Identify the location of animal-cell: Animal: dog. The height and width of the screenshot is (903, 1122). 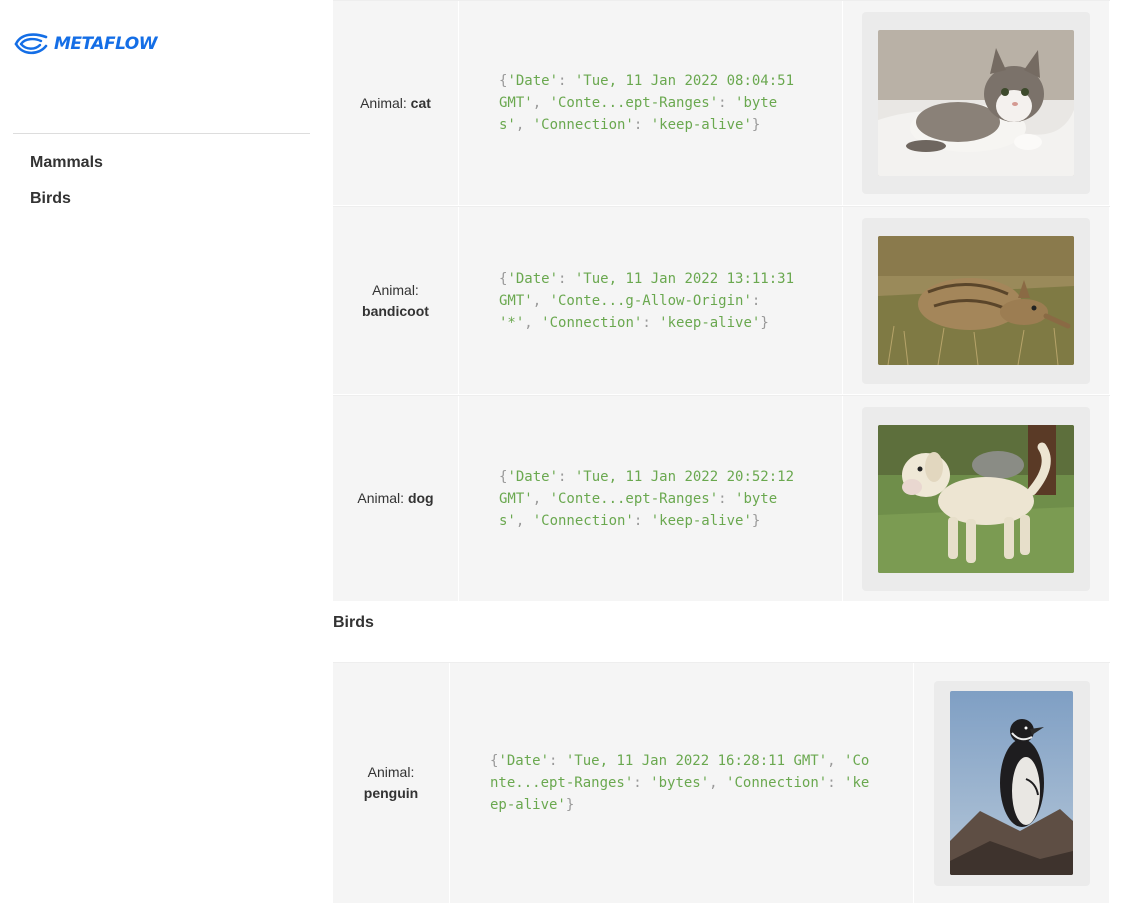
(396, 498).